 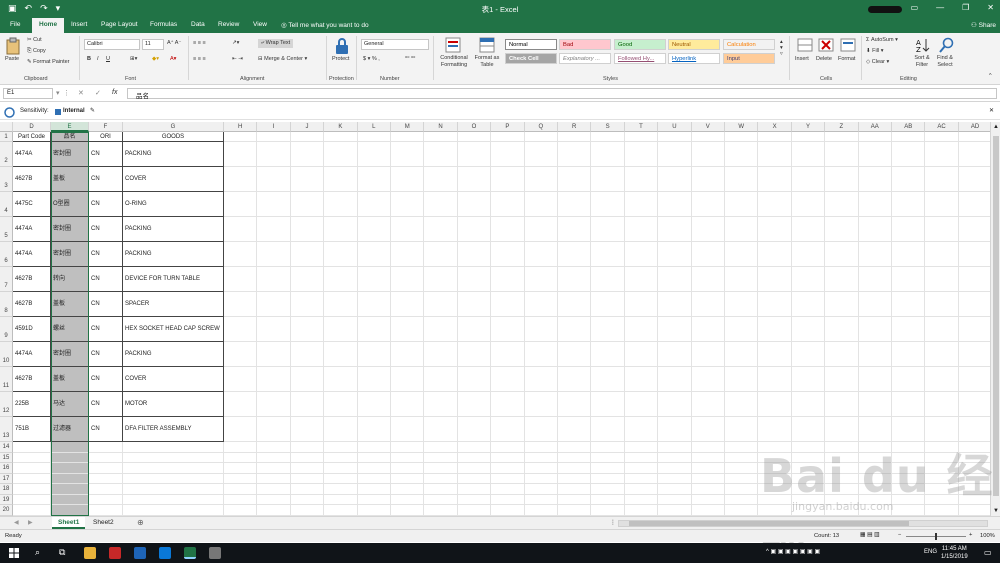 I want to click on column-header-x: X, so click(x=775, y=127).